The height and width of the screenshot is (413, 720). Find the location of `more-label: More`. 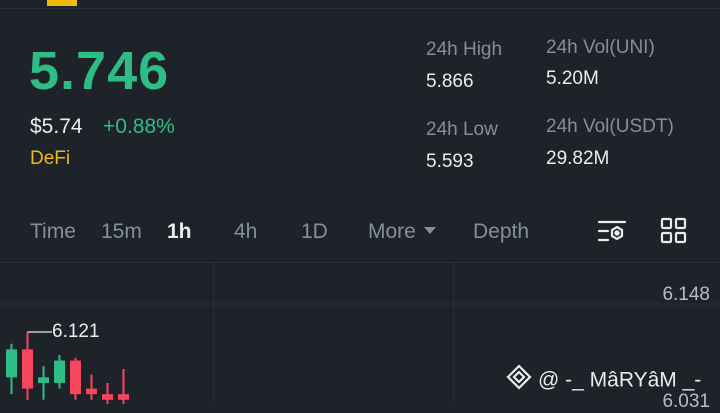

more-label: More is located at coordinates (392, 231).